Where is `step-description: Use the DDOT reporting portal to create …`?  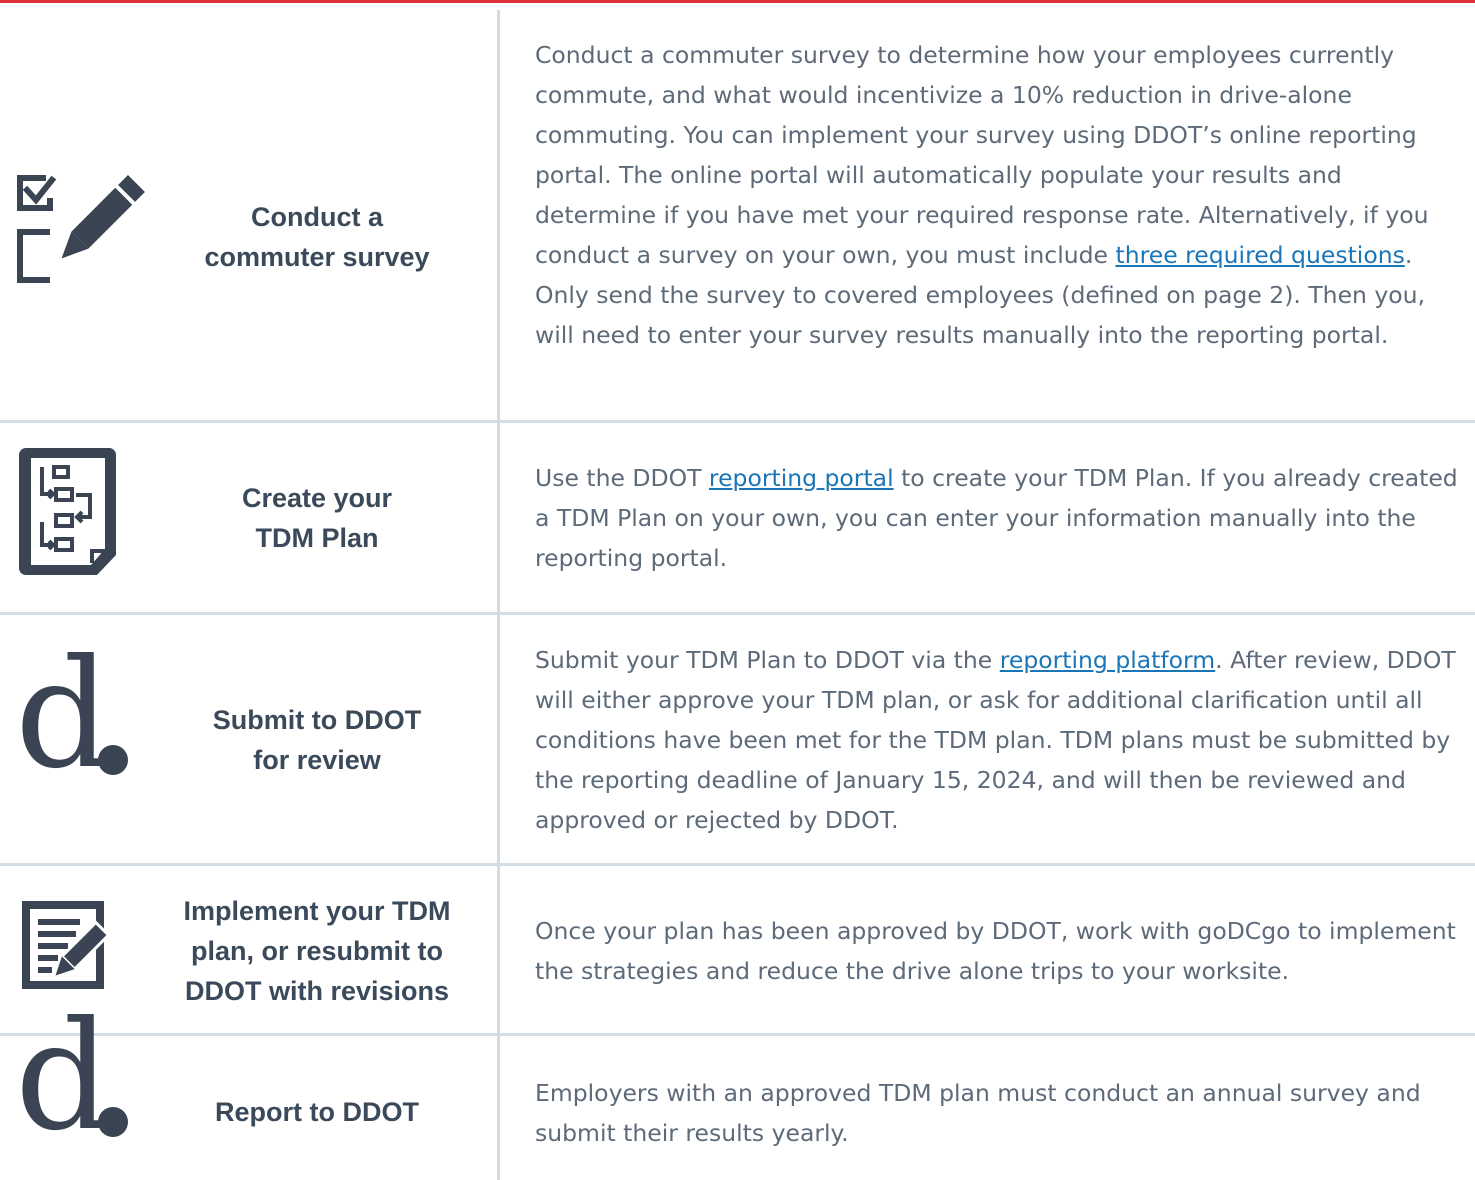 step-description: Use the DDOT reporting portal to create … is located at coordinates (996, 518).